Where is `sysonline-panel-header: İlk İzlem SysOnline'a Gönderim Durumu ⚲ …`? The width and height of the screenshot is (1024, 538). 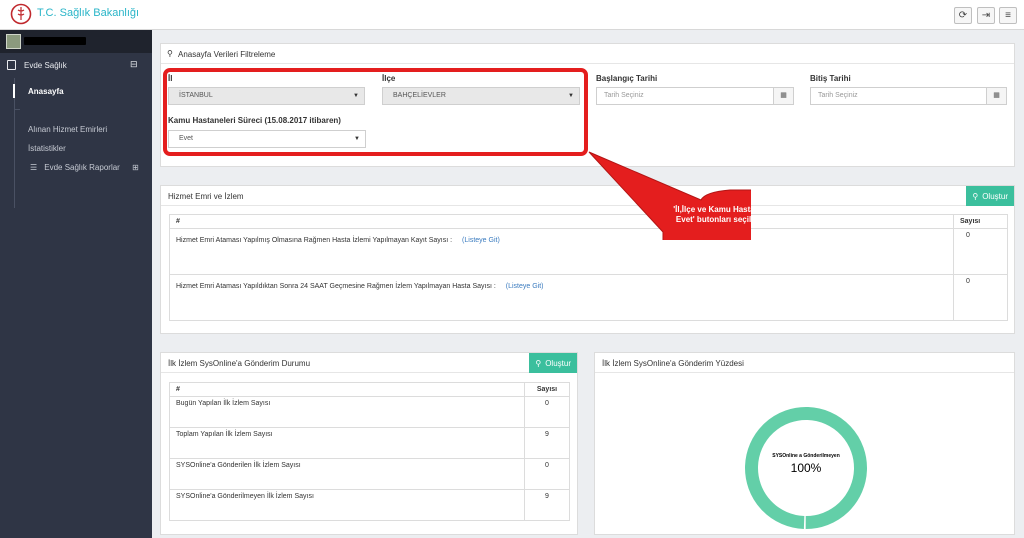 sysonline-panel-header: İlk İzlem SysOnline'a Gönderim Durumu ⚲ … is located at coordinates (369, 363).